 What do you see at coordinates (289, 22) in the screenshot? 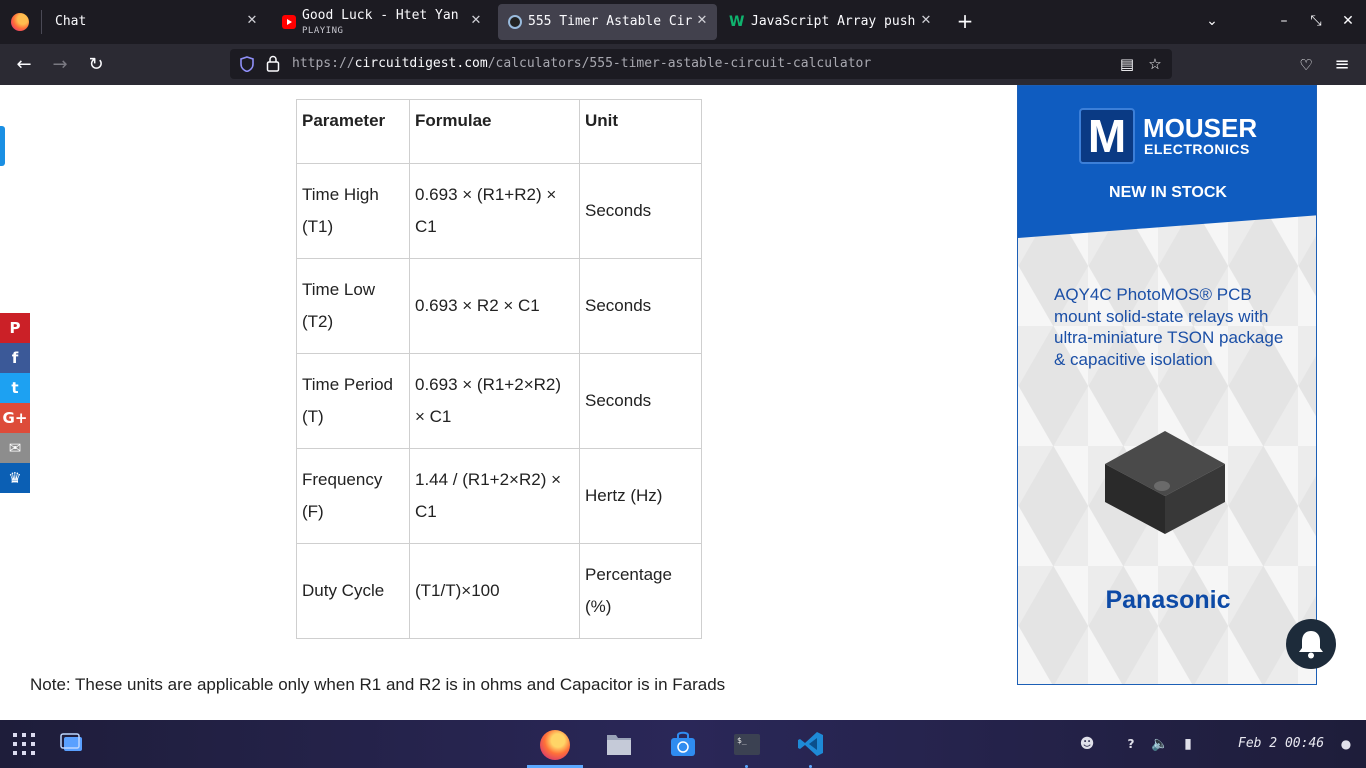
I see `youtube-icon` at bounding box center [289, 22].